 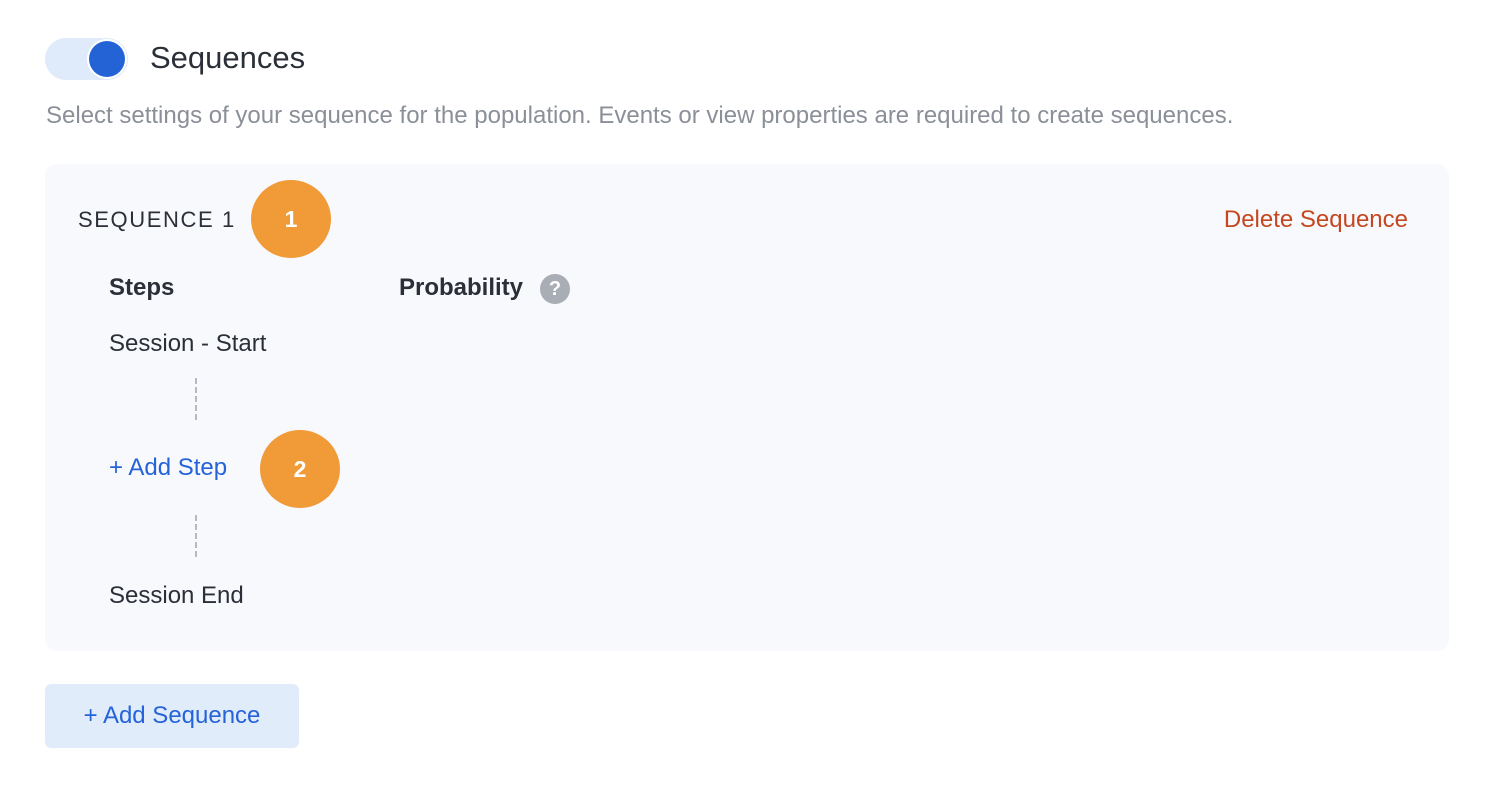 What do you see at coordinates (555, 289) in the screenshot?
I see `question-circle-icon: ?` at bounding box center [555, 289].